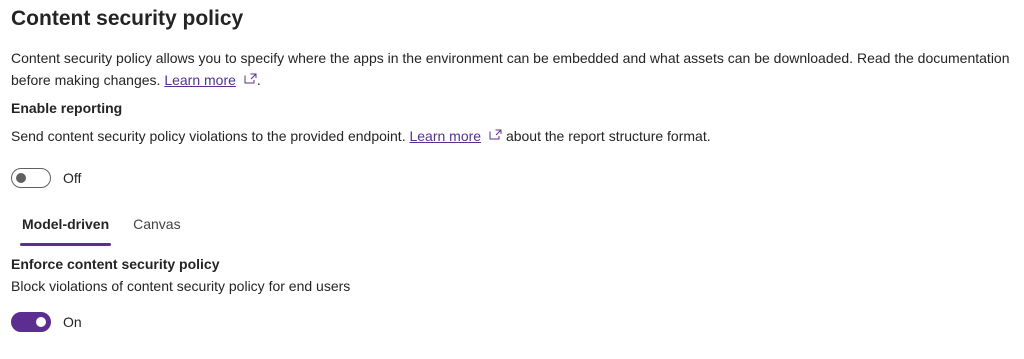  I want to click on tab-canvas-label: Canvas, so click(157, 224).